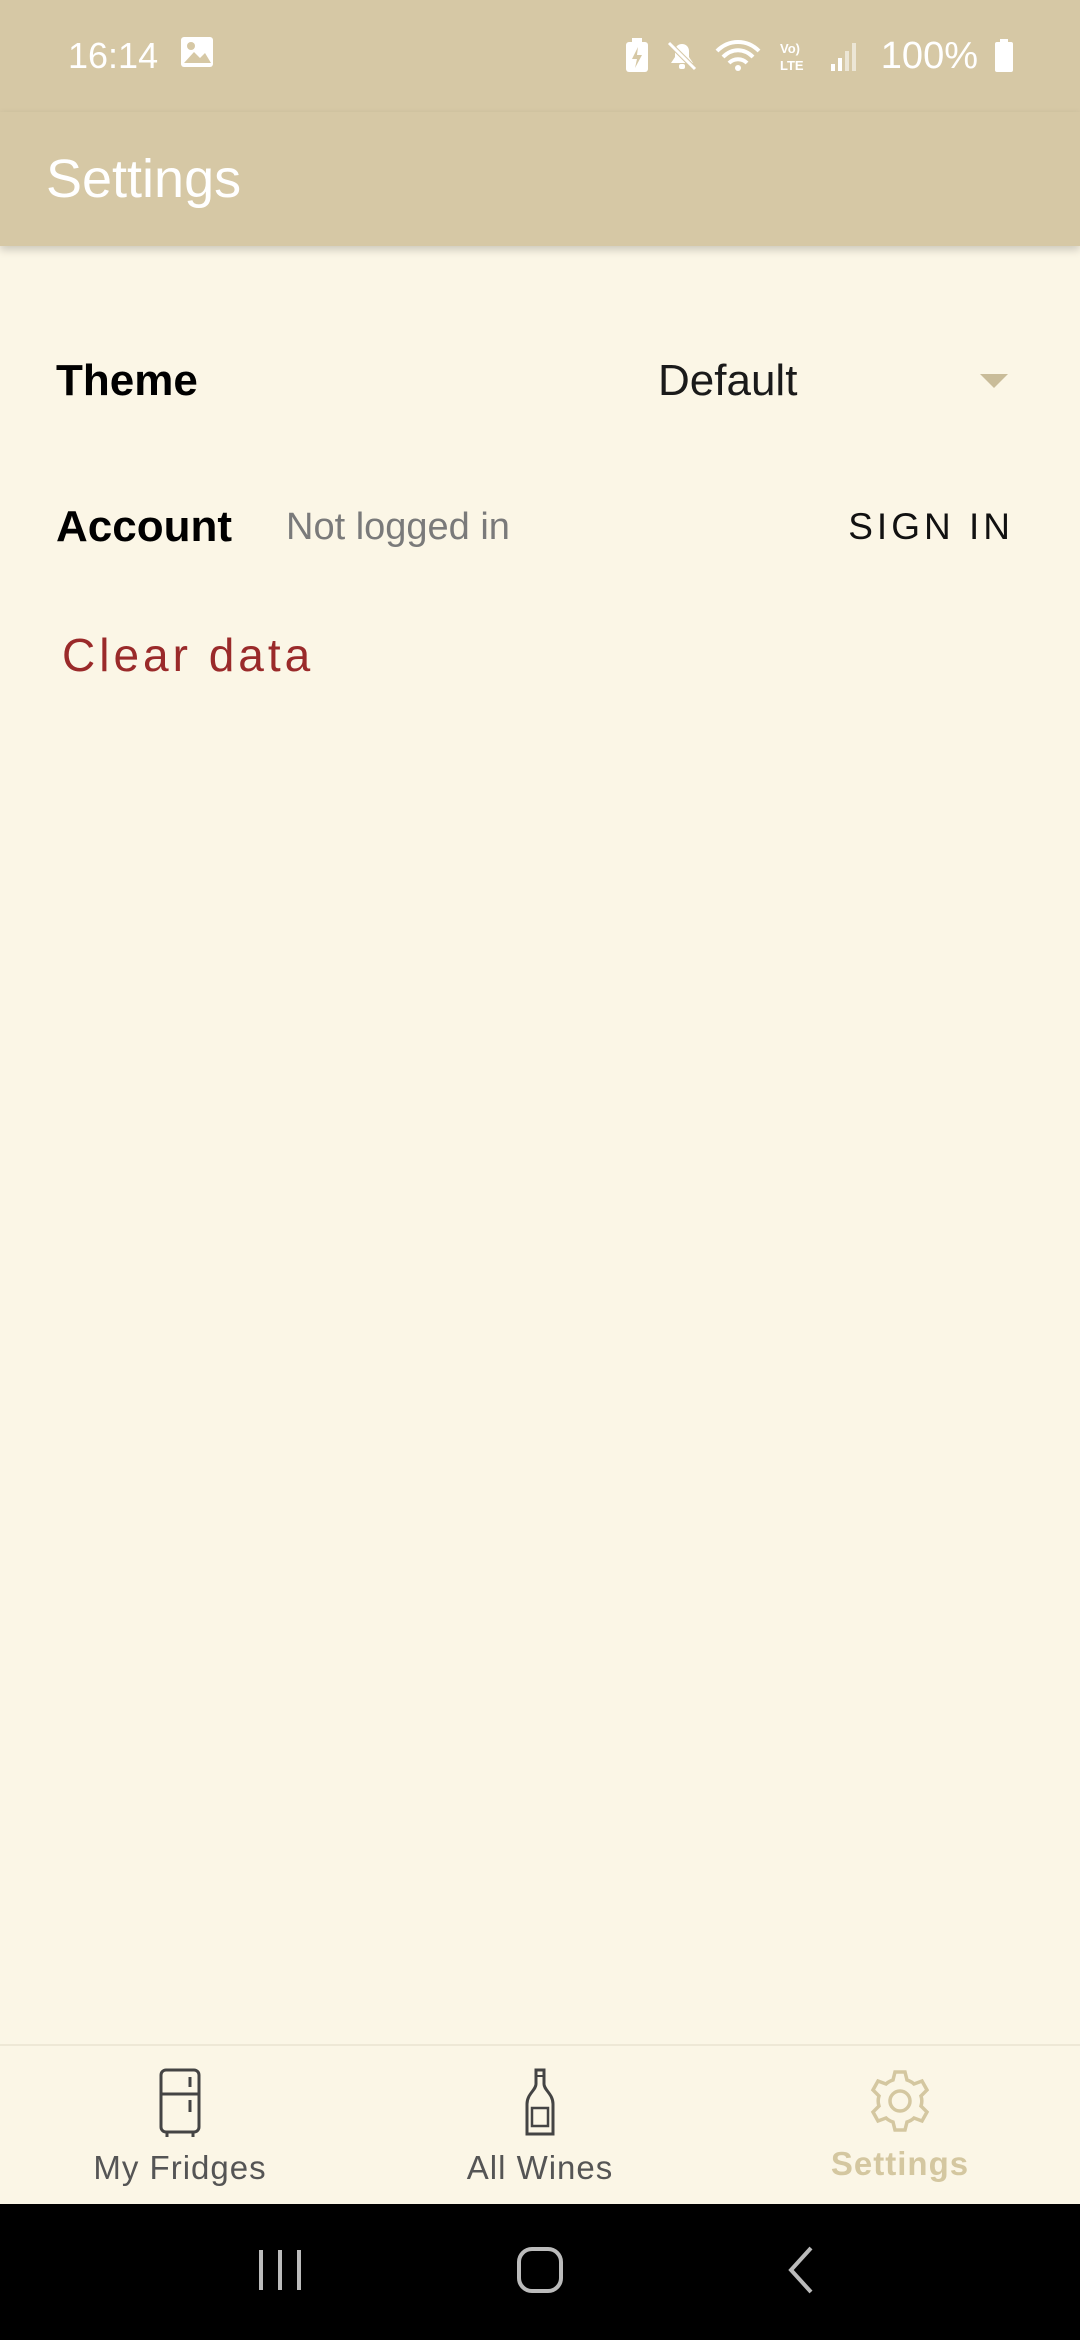 The height and width of the screenshot is (2340, 1080). I want to click on theme-dropdown: Default, so click(838, 381).